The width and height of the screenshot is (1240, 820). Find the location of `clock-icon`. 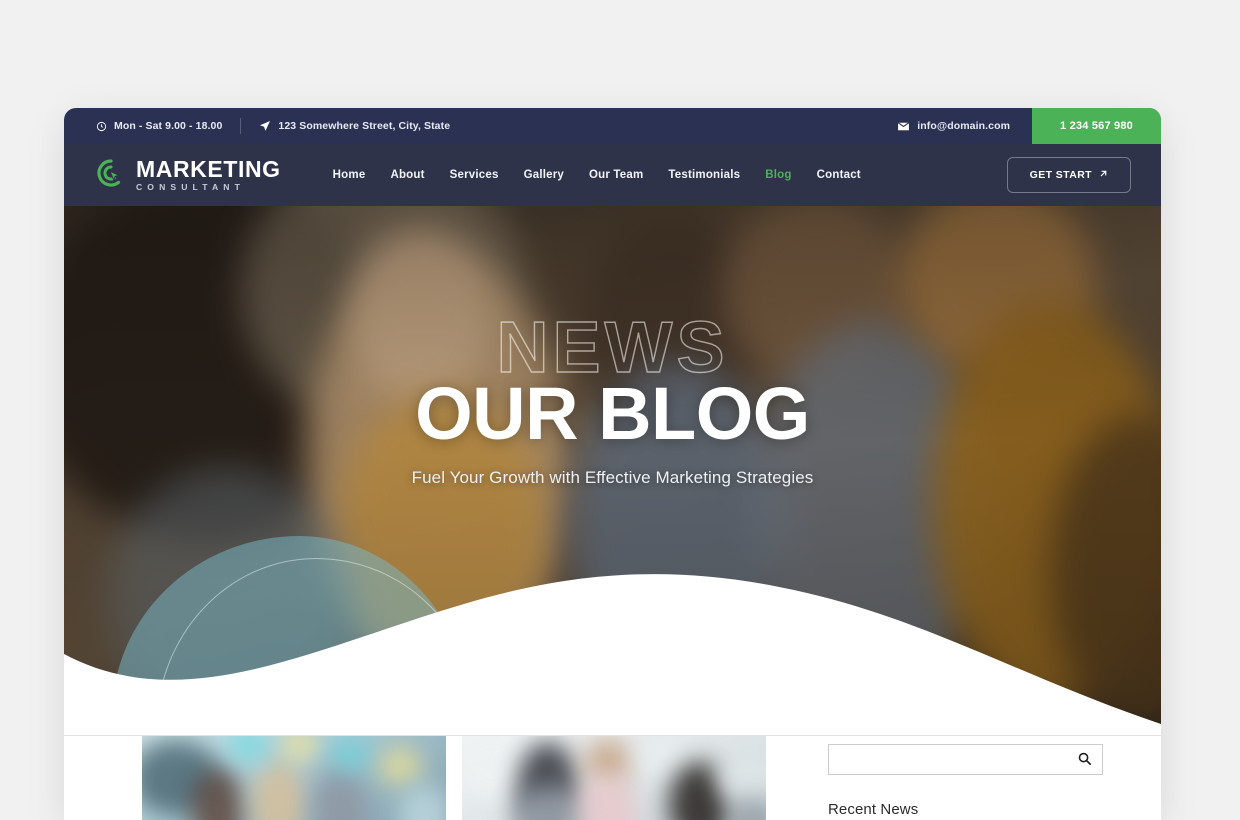

clock-icon is located at coordinates (101, 126).